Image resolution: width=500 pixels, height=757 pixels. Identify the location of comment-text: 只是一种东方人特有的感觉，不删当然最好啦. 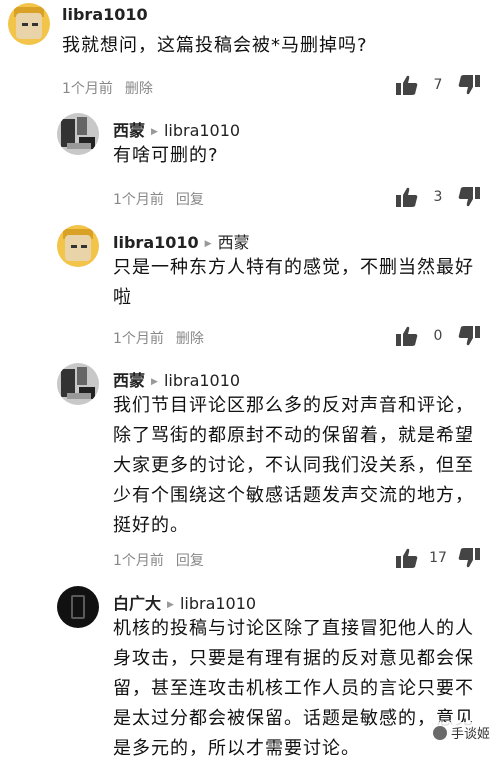
(293, 282).